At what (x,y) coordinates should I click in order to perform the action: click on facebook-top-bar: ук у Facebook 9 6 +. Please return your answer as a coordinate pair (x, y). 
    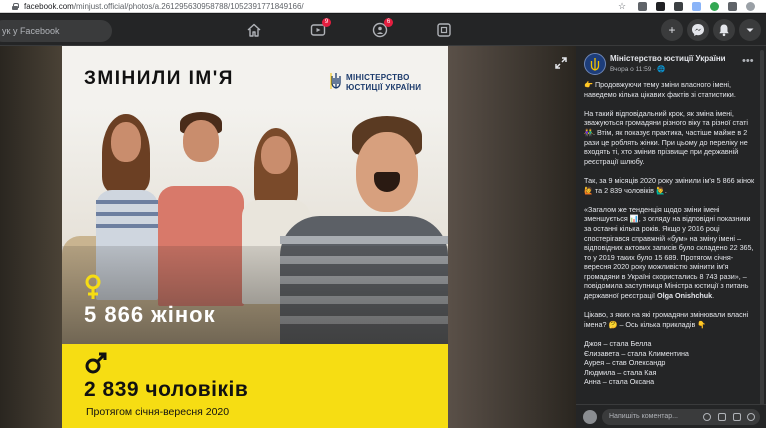
    Looking at the image, I should click on (383, 30).